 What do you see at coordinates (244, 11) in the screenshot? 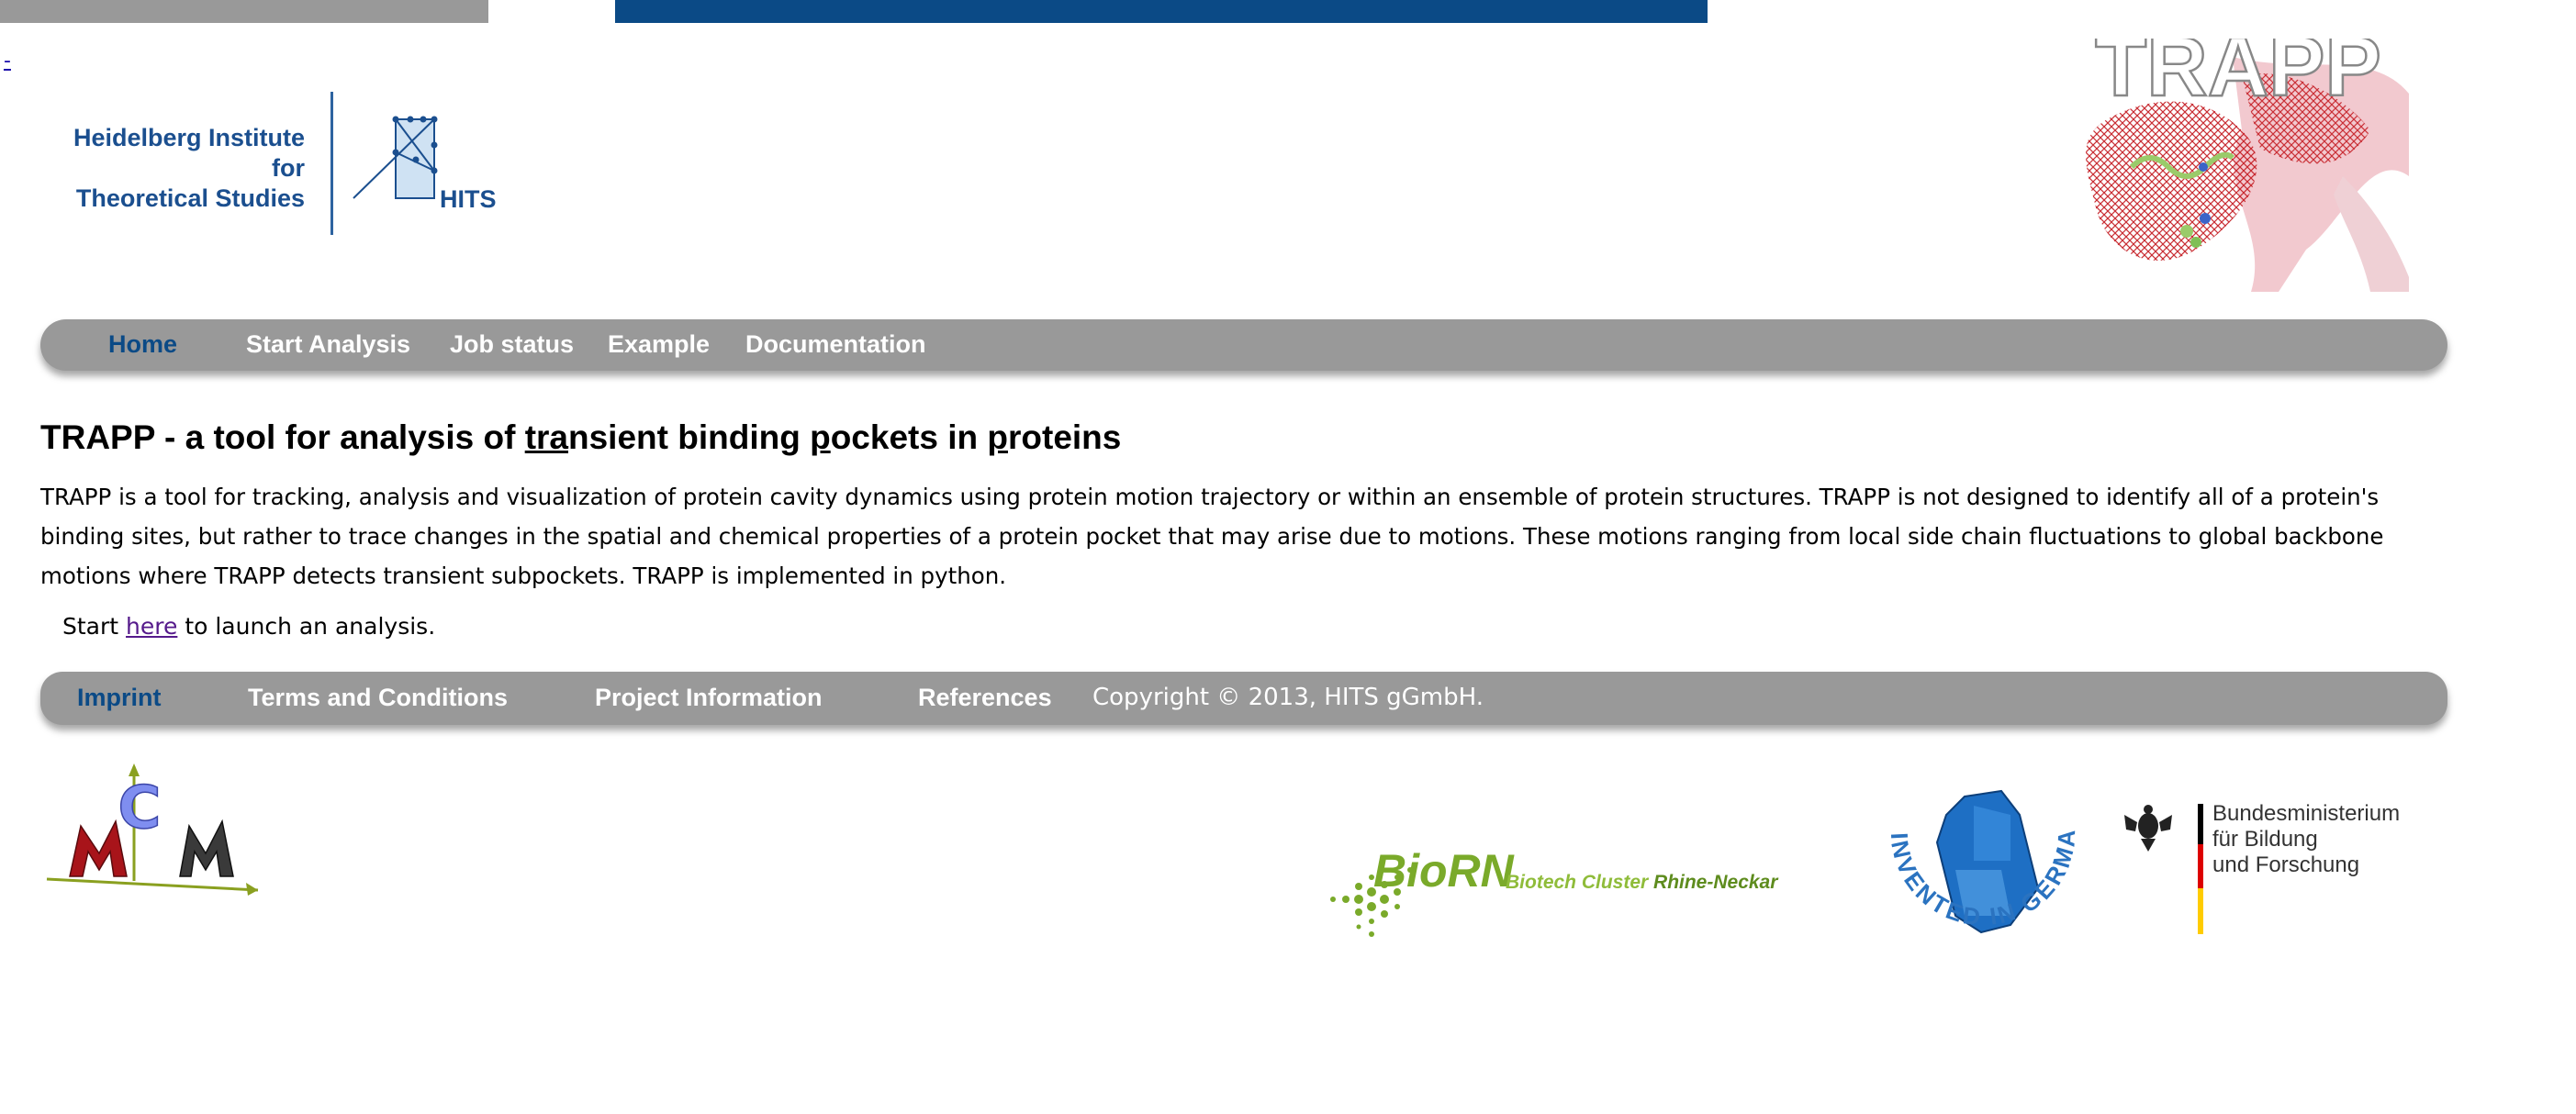
I see `top-strip-grey` at bounding box center [244, 11].